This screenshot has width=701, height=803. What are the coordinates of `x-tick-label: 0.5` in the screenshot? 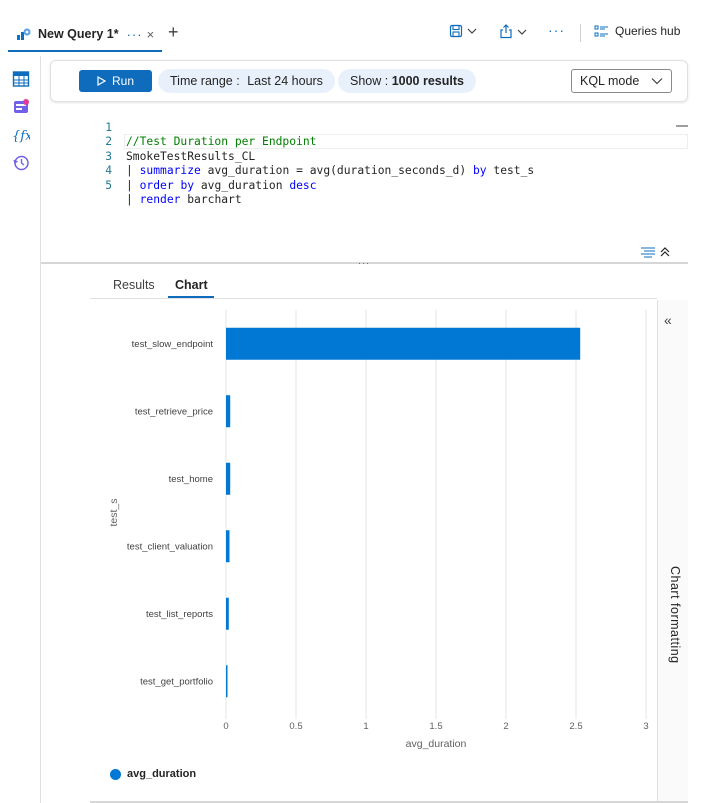 It's located at (295, 726).